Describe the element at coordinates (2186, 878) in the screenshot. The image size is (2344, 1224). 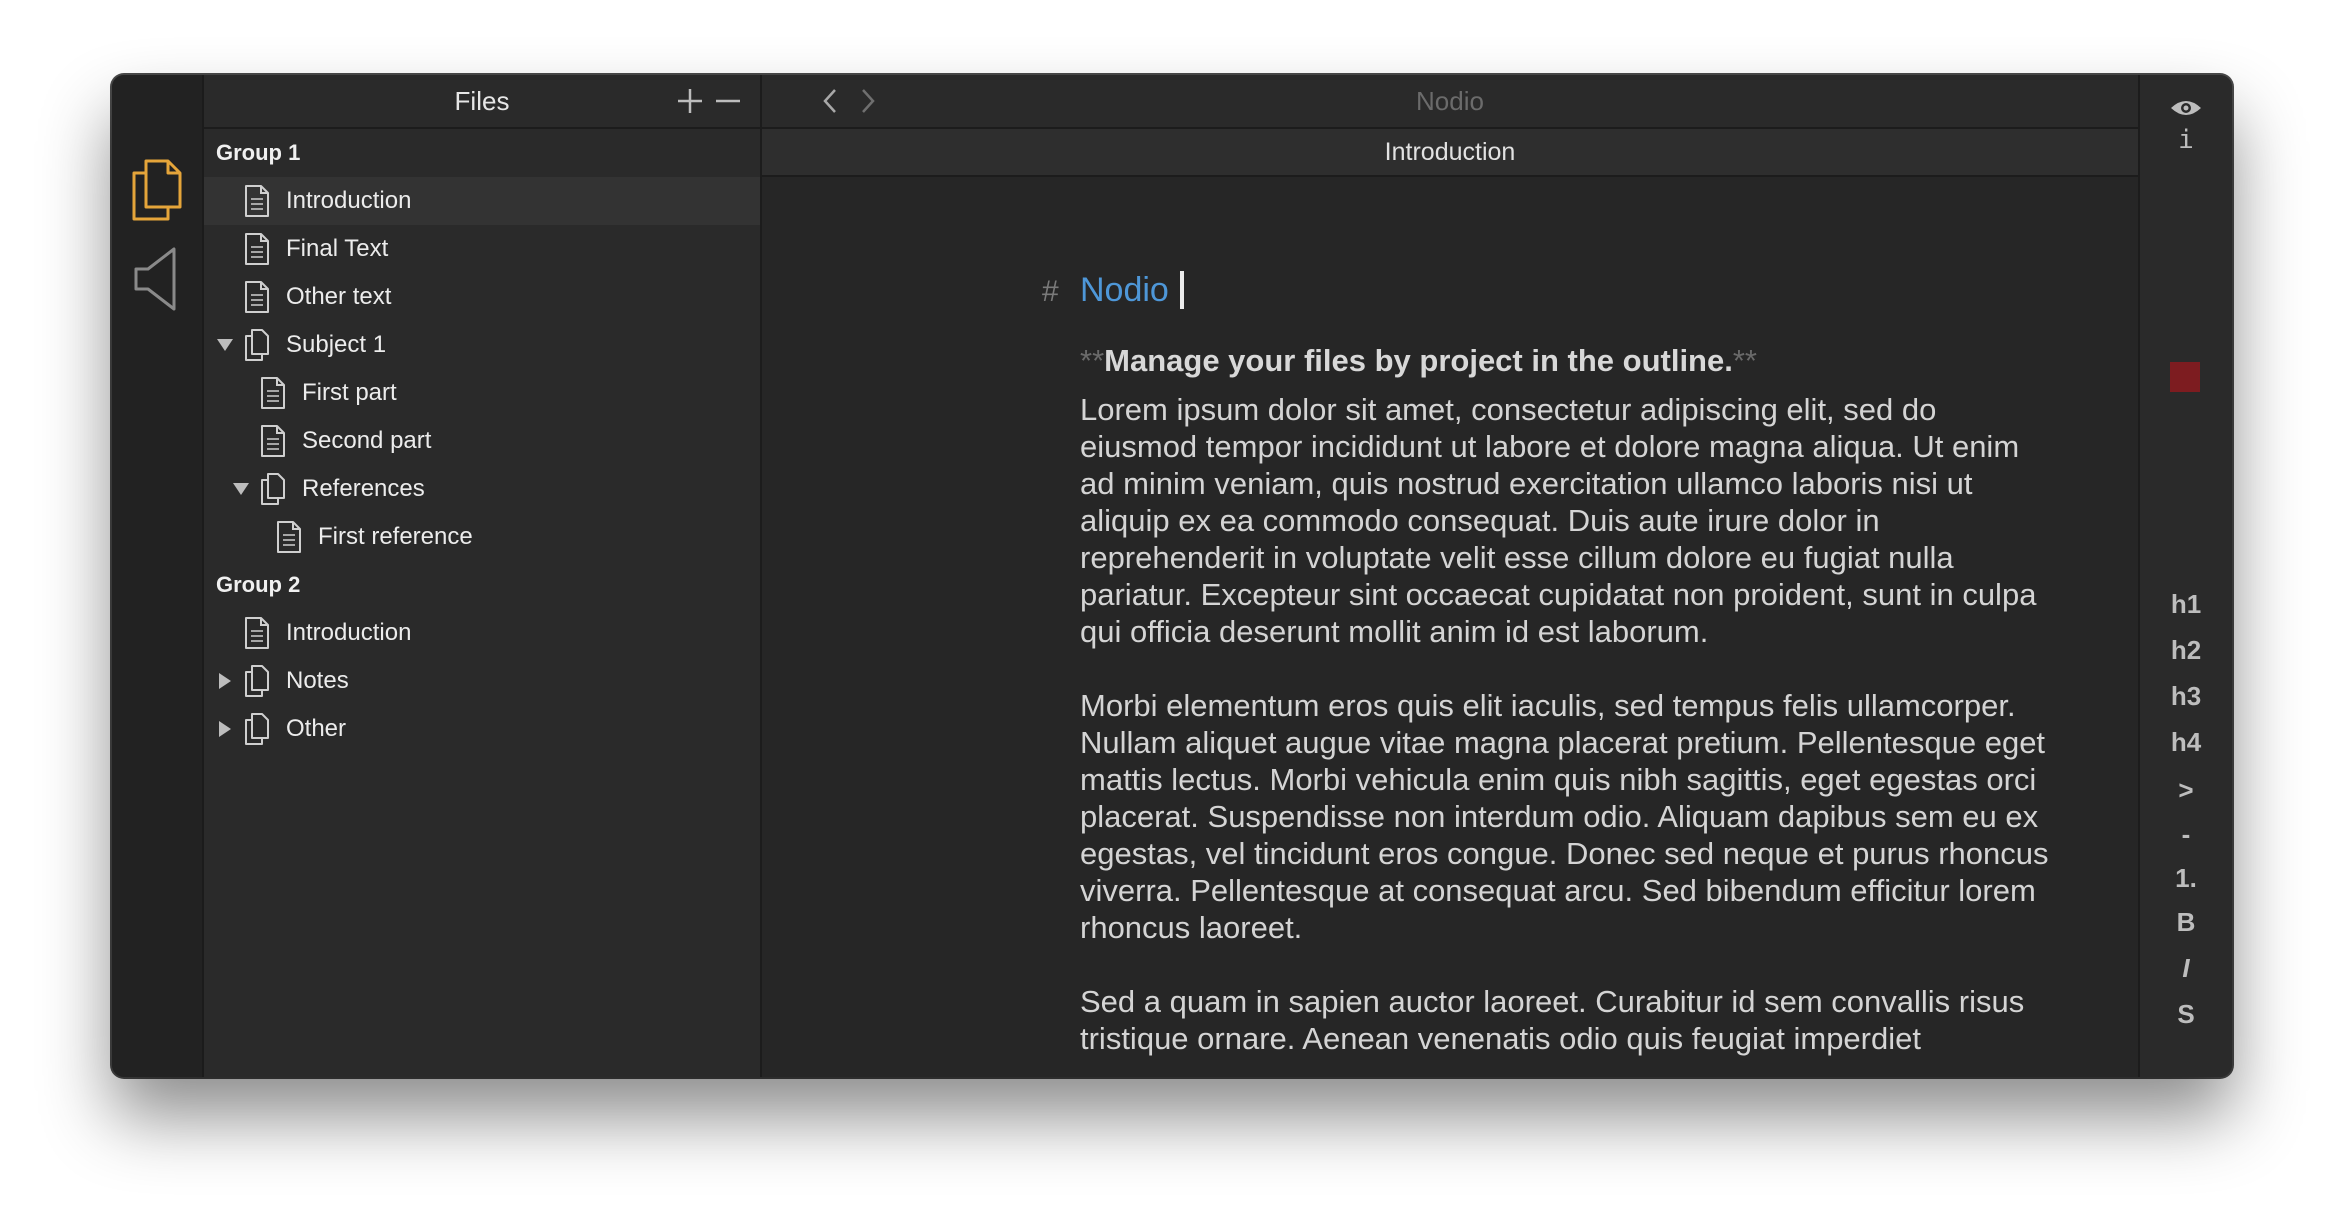
I see `format-button: 1.` at that location.